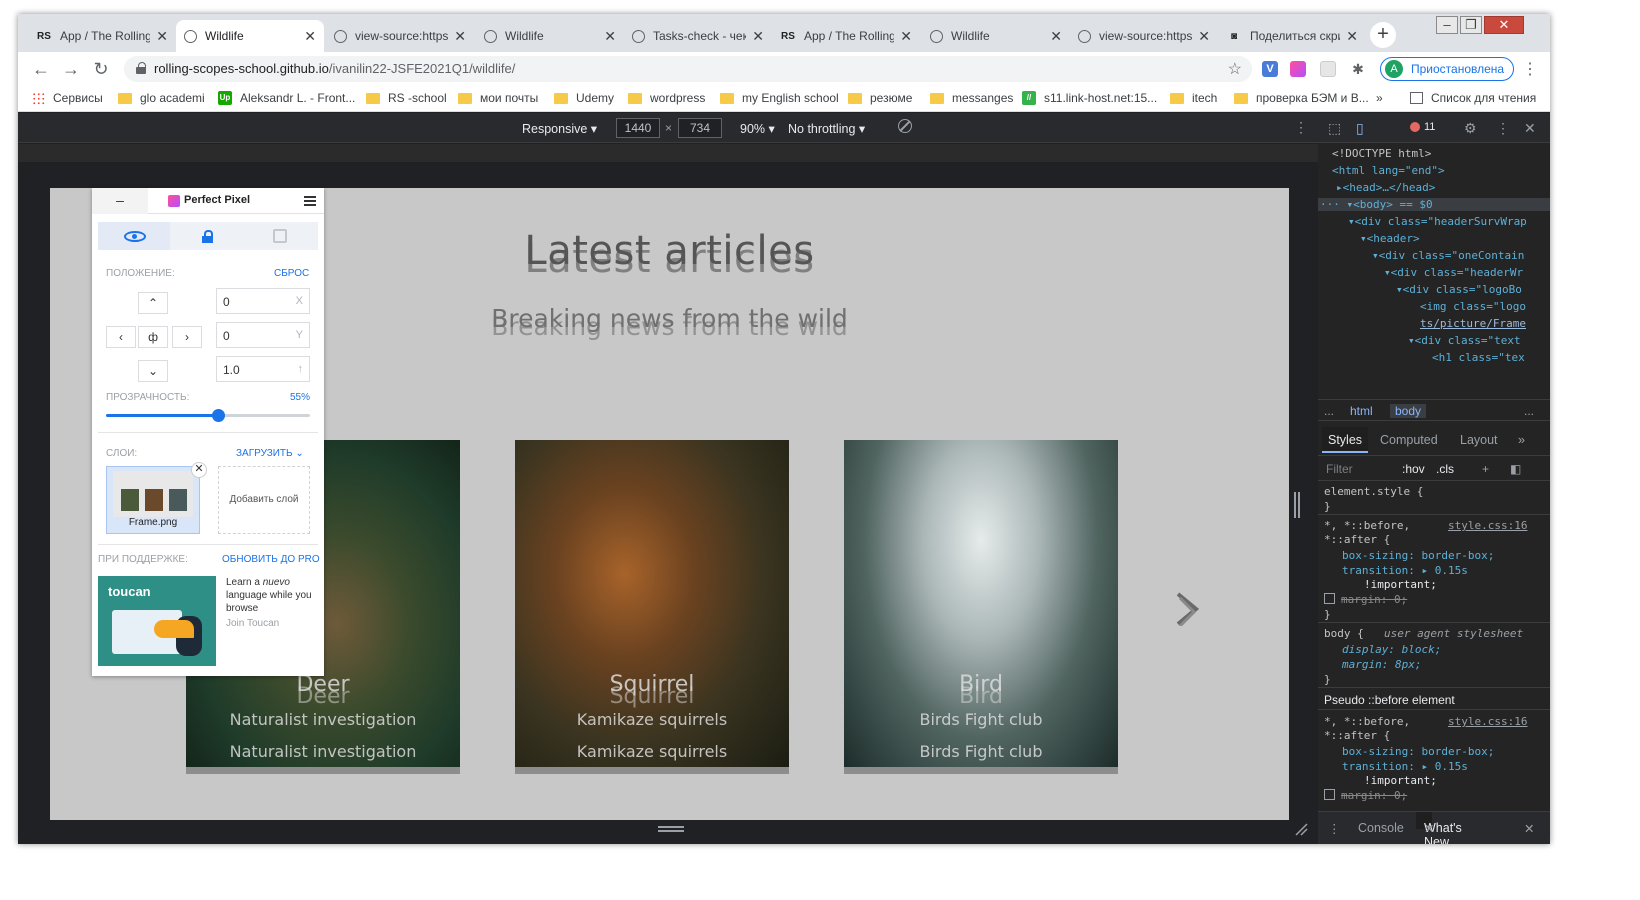  Describe the element at coordinates (1381, 153) in the screenshot. I see `code-line: <!DOCTYPE html>` at that location.